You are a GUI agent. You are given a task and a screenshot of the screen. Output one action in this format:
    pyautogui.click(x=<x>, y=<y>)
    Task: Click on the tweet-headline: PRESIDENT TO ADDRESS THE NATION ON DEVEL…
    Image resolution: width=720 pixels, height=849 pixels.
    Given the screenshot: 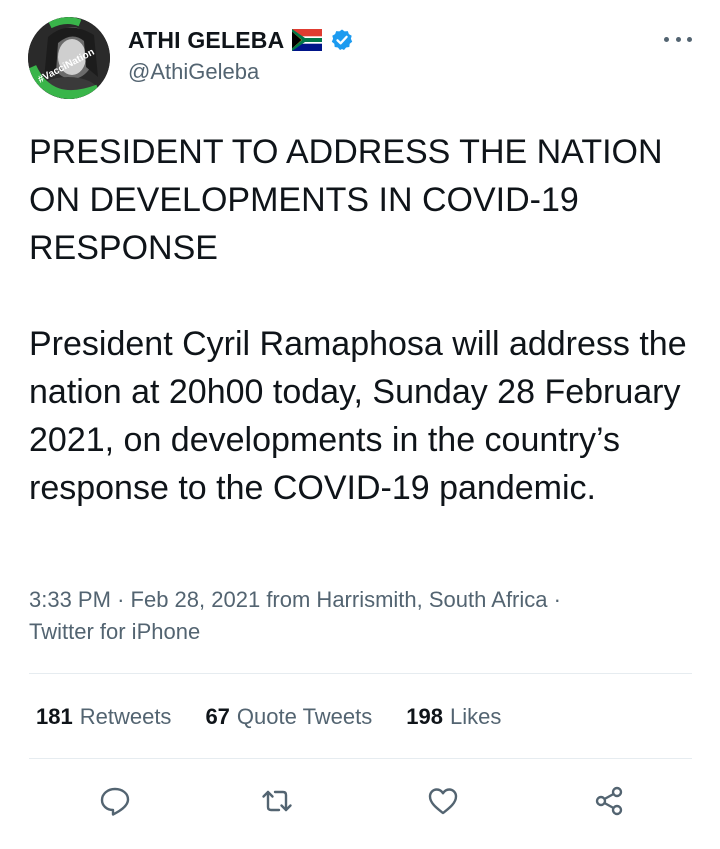 What is the action you would take?
    pyautogui.click(x=346, y=200)
    